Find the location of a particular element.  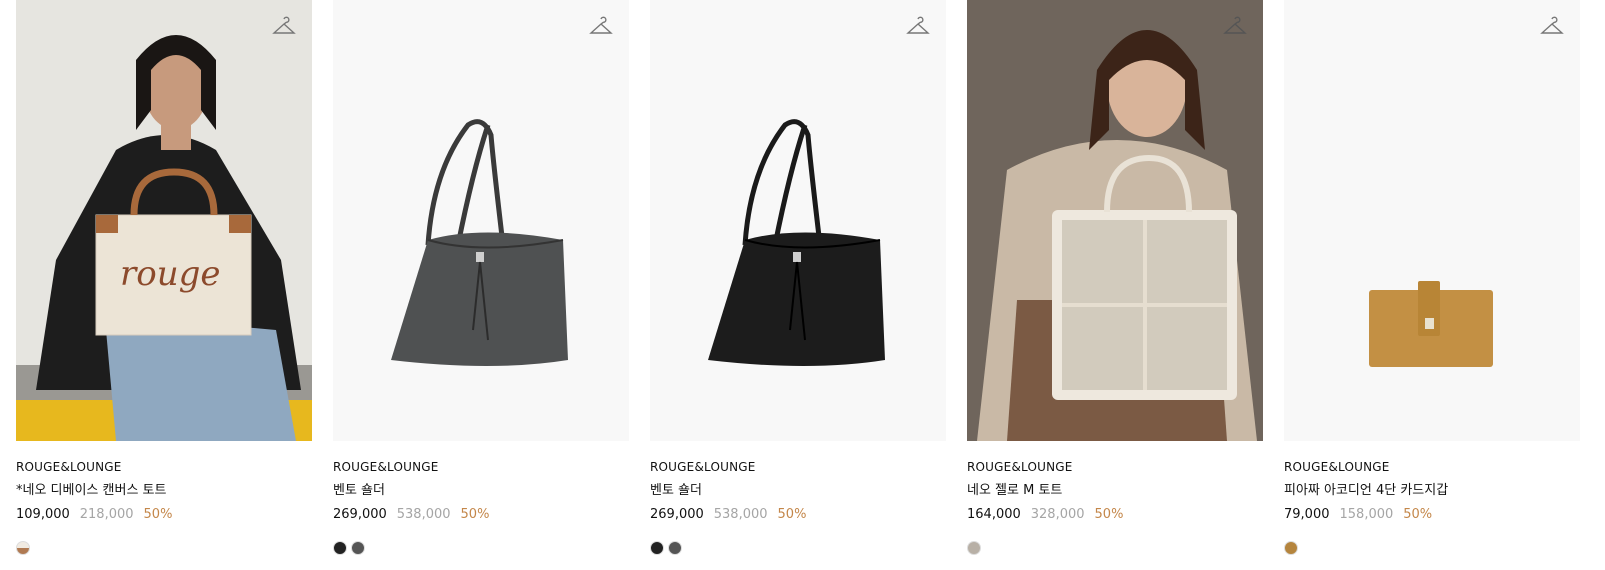

model-with-canvas-tote-photo: rouge is located at coordinates (164, 220).